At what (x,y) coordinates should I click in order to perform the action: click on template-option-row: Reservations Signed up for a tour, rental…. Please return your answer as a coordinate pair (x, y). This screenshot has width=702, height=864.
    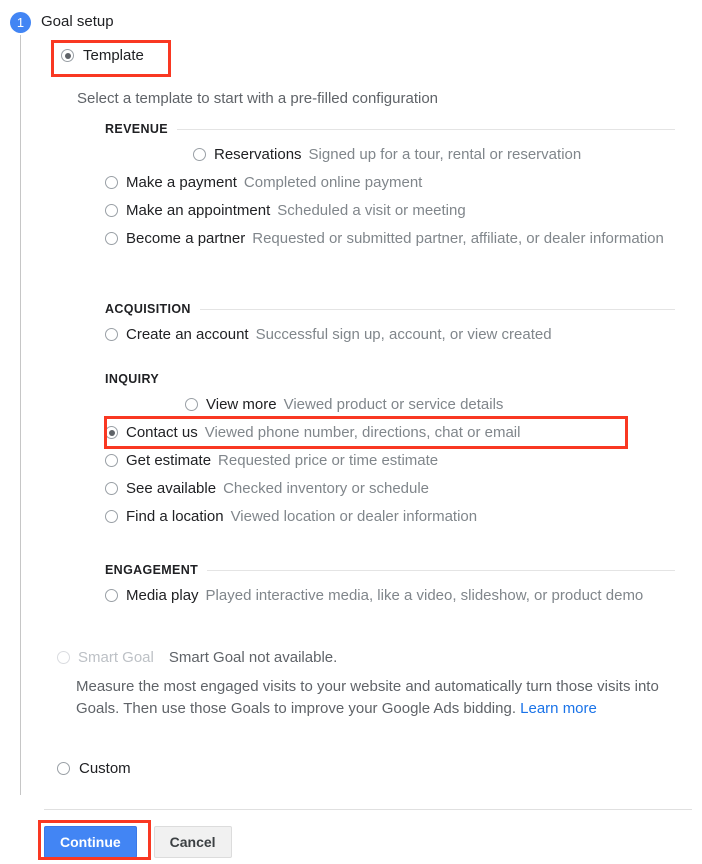
    Looking at the image, I should click on (390, 154).